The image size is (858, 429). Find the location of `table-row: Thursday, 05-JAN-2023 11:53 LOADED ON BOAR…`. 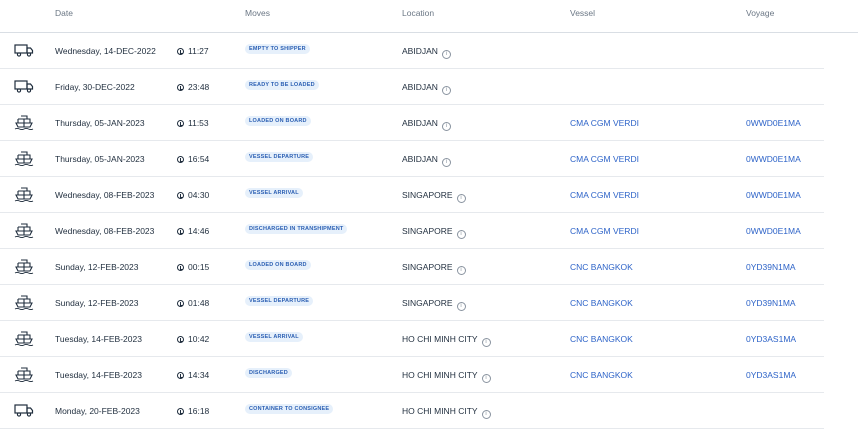

table-row: Thursday, 05-JAN-2023 11:53 LOADED ON BOAR… is located at coordinates (412, 123).